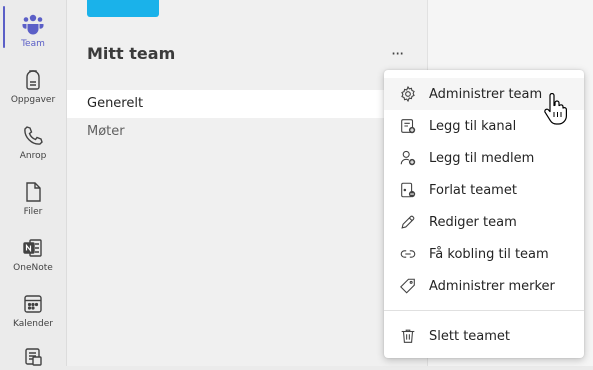  What do you see at coordinates (408, 222) in the screenshot?
I see `pencil-icon` at bounding box center [408, 222].